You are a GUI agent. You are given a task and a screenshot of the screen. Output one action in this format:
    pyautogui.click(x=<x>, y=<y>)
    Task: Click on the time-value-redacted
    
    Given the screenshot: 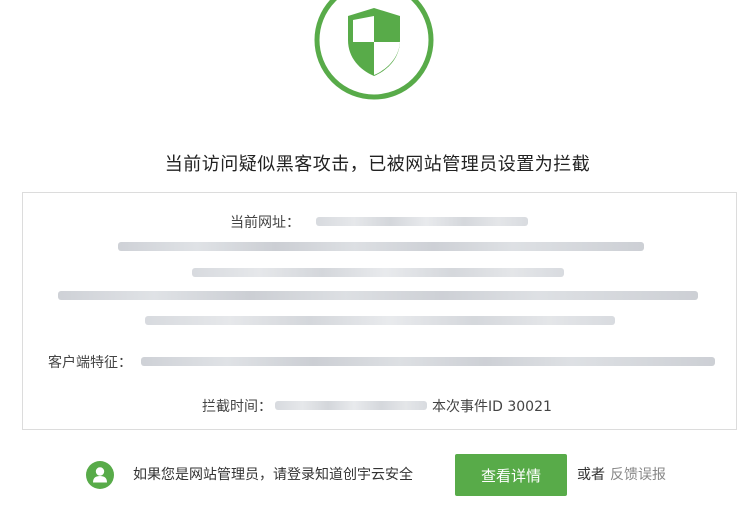 What is the action you would take?
    pyautogui.click(x=351, y=405)
    